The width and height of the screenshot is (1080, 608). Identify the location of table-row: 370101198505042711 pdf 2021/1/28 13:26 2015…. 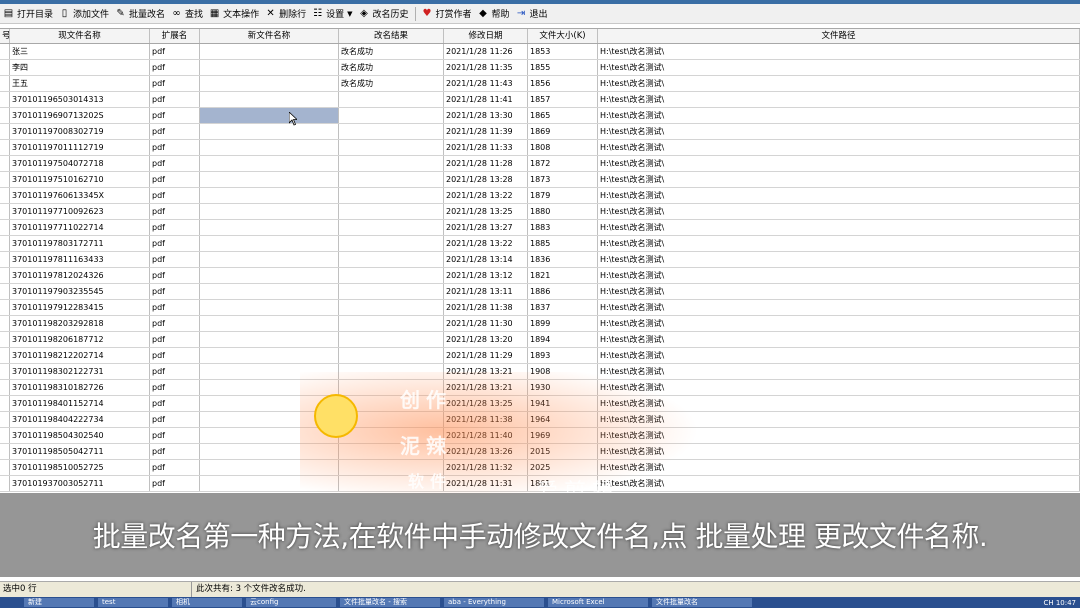
(540, 452).